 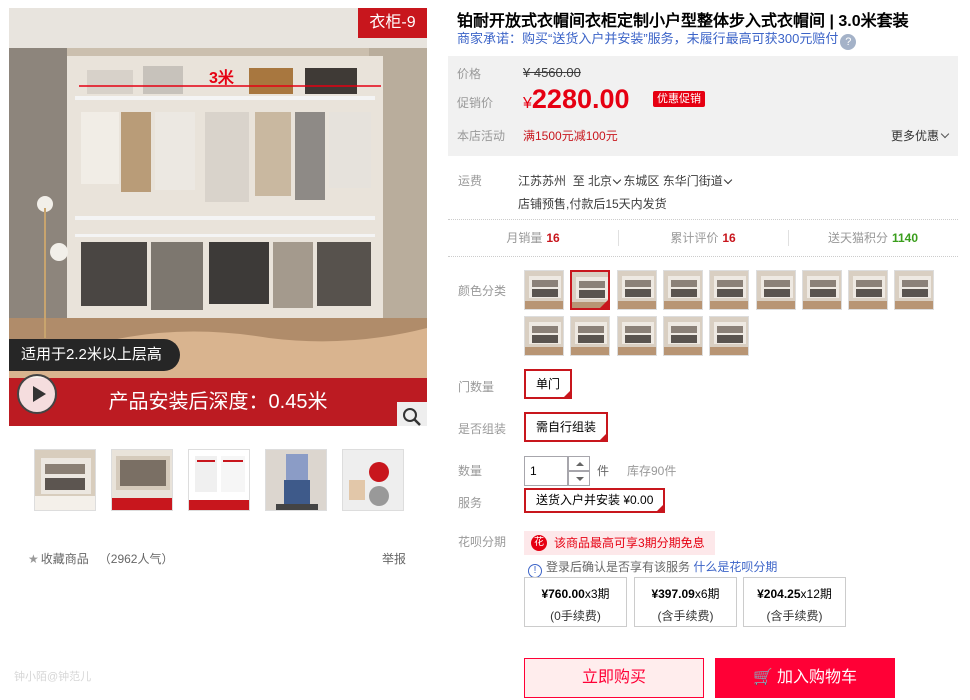 What do you see at coordinates (563, 594) in the screenshot?
I see `plan-amount-value: ¥760.00` at bounding box center [563, 594].